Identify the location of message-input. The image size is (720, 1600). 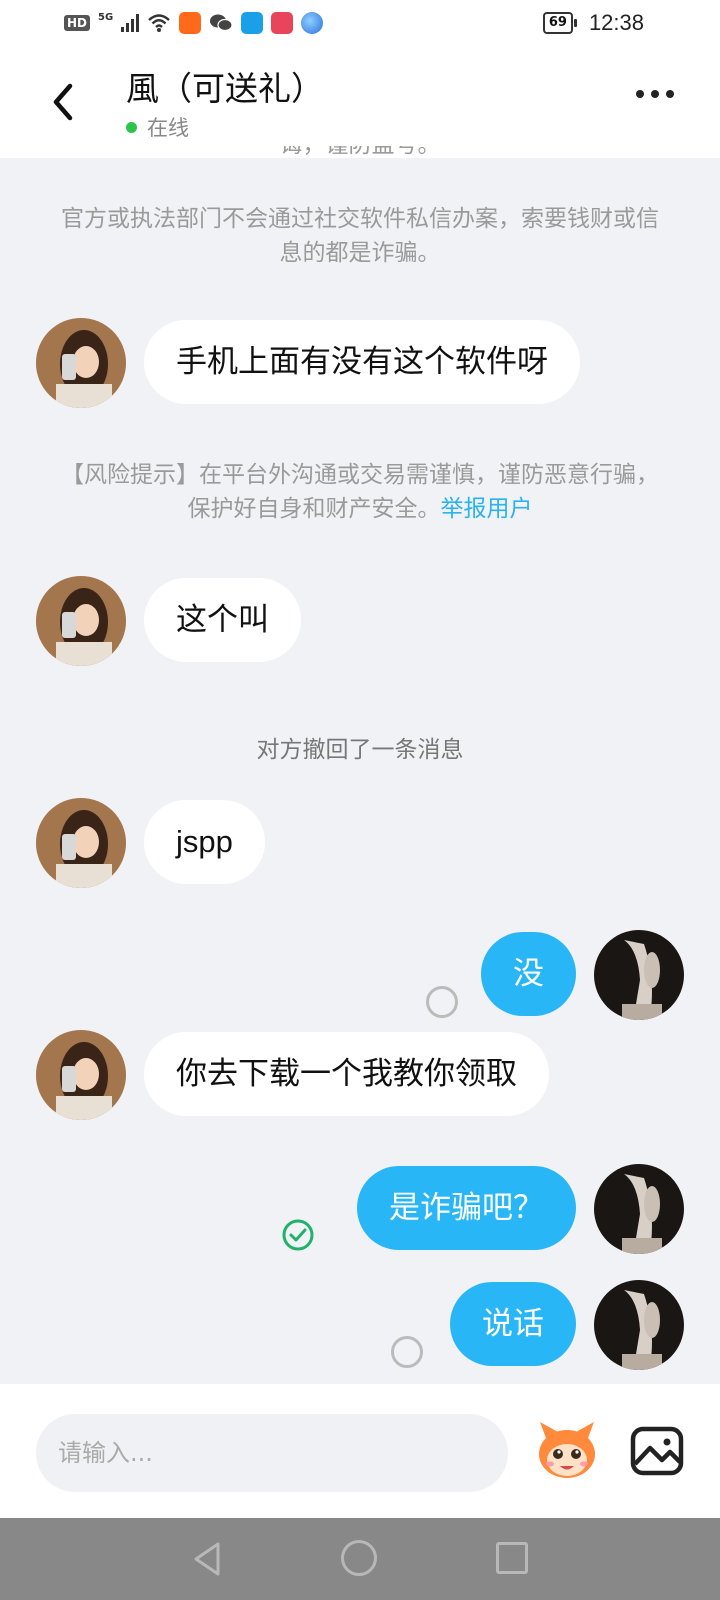
(272, 1453).